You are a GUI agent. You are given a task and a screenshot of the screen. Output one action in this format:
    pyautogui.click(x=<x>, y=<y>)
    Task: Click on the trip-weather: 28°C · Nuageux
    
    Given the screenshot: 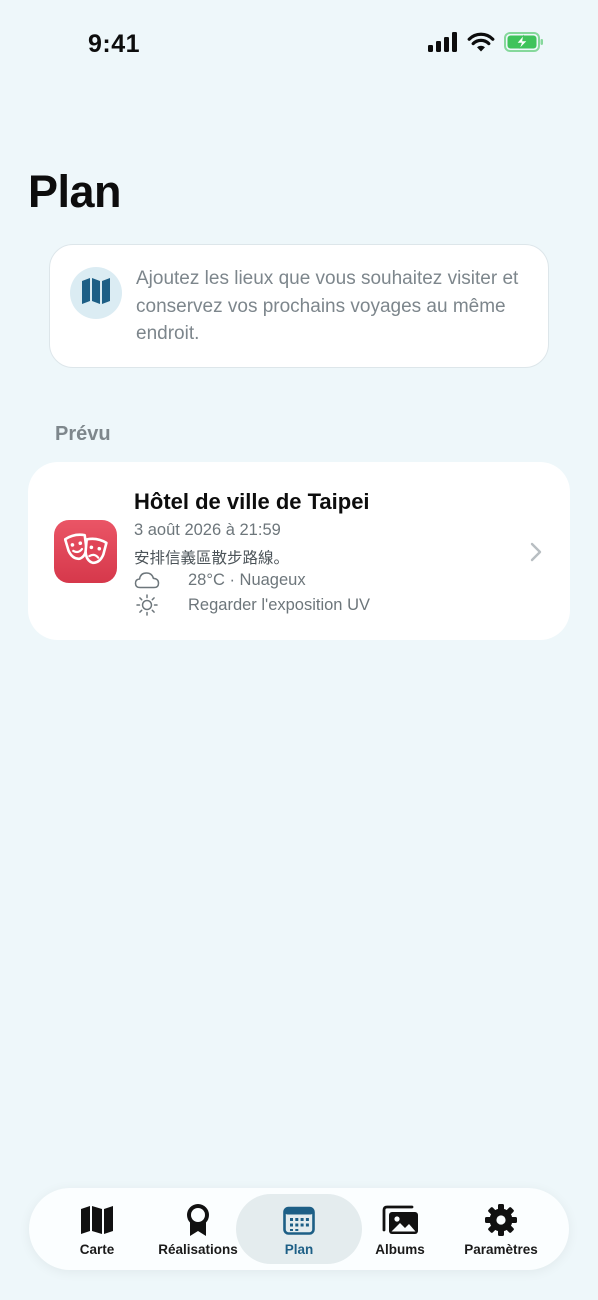 What is the action you would take?
    pyautogui.click(x=247, y=579)
    